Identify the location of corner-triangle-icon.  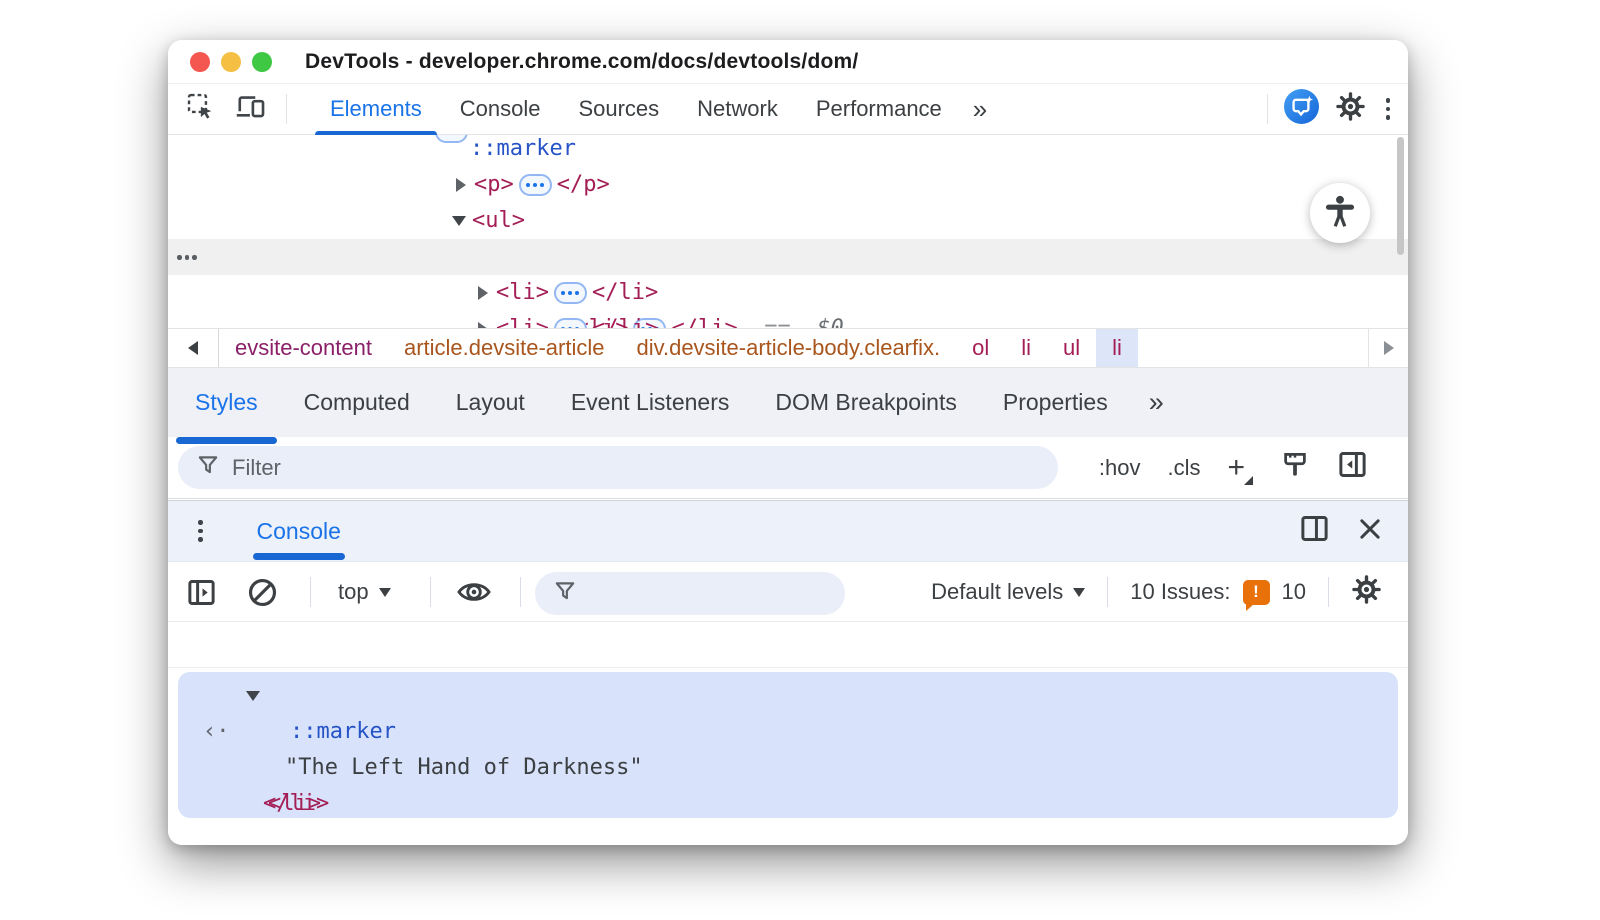
(1248, 480).